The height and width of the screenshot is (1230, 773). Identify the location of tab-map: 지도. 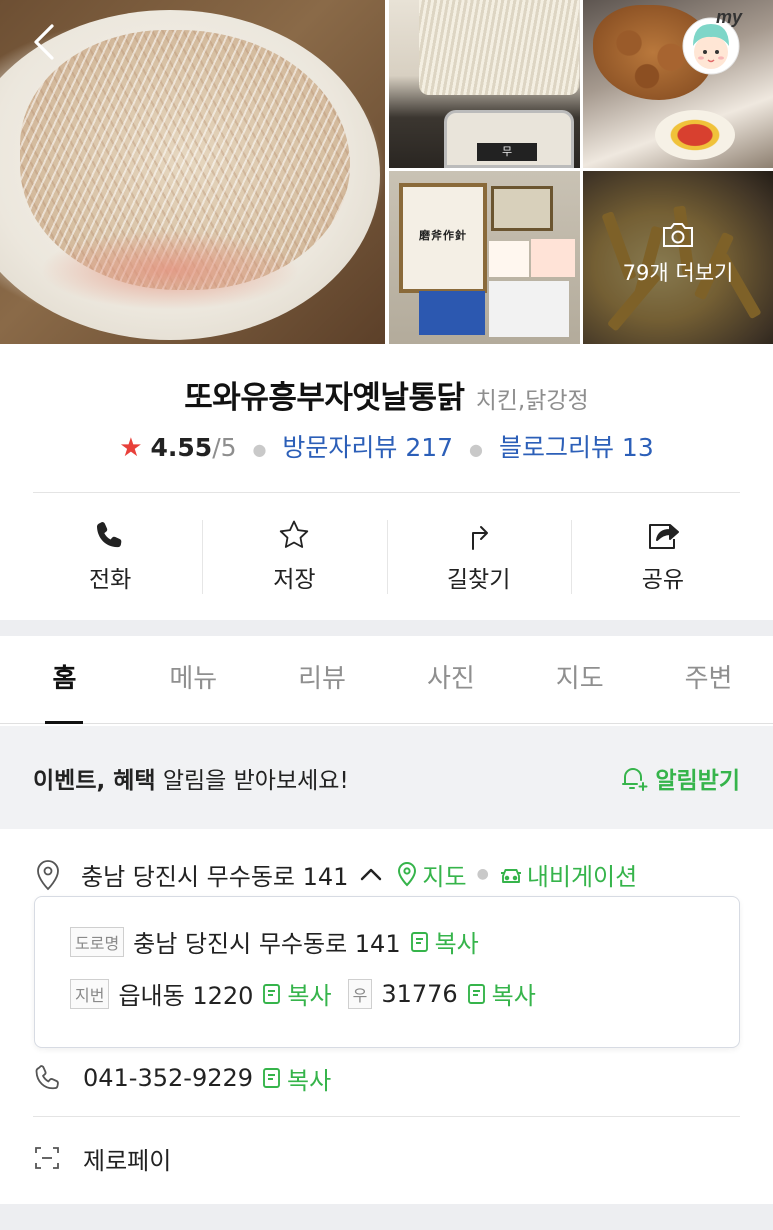
(579, 679).